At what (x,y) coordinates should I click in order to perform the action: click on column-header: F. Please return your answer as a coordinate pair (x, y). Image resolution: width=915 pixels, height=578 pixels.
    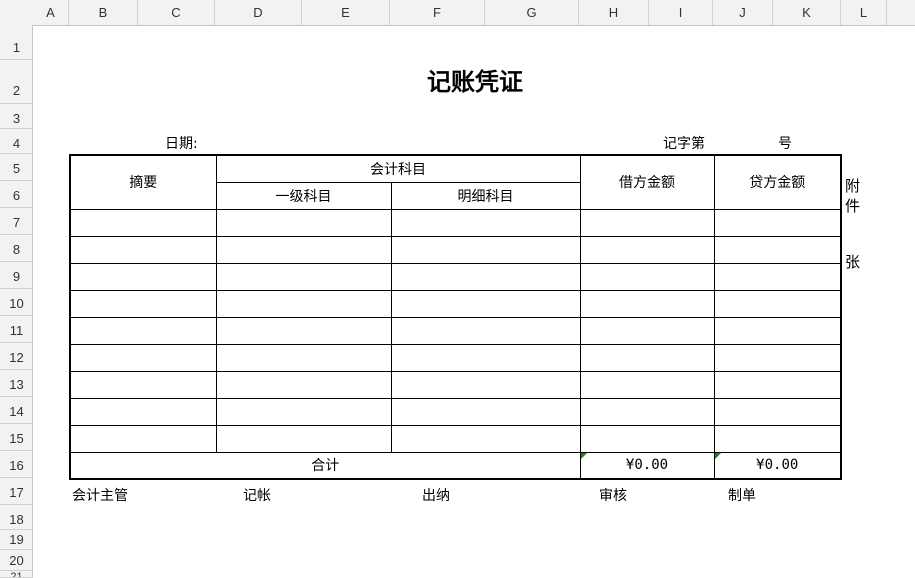
    Looking at the image, I should click on (437, 12).